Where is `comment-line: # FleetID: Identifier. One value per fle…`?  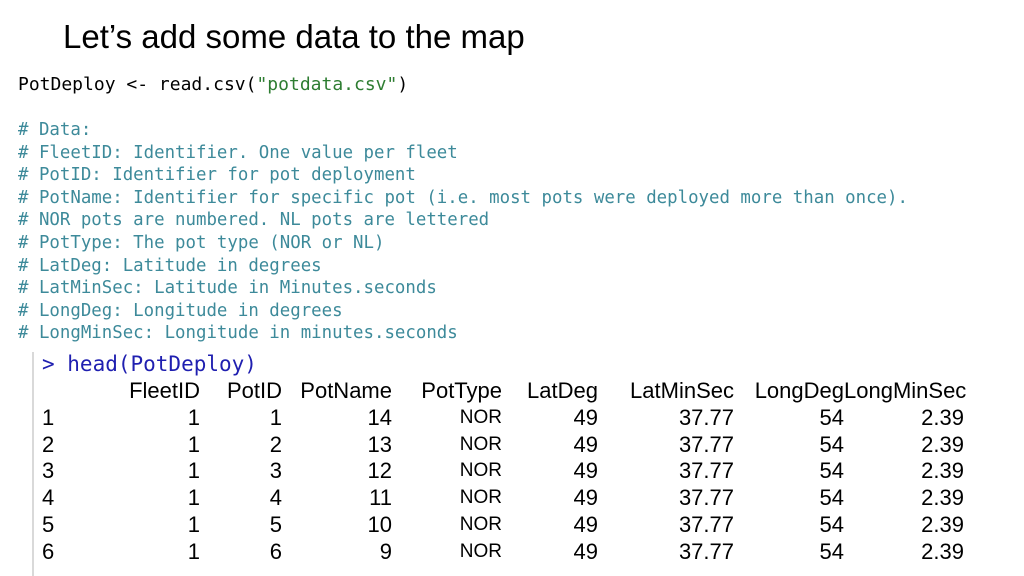
comment-line: # FleetID: Identifier. One value per fle… is located at coordinates (238, 152).